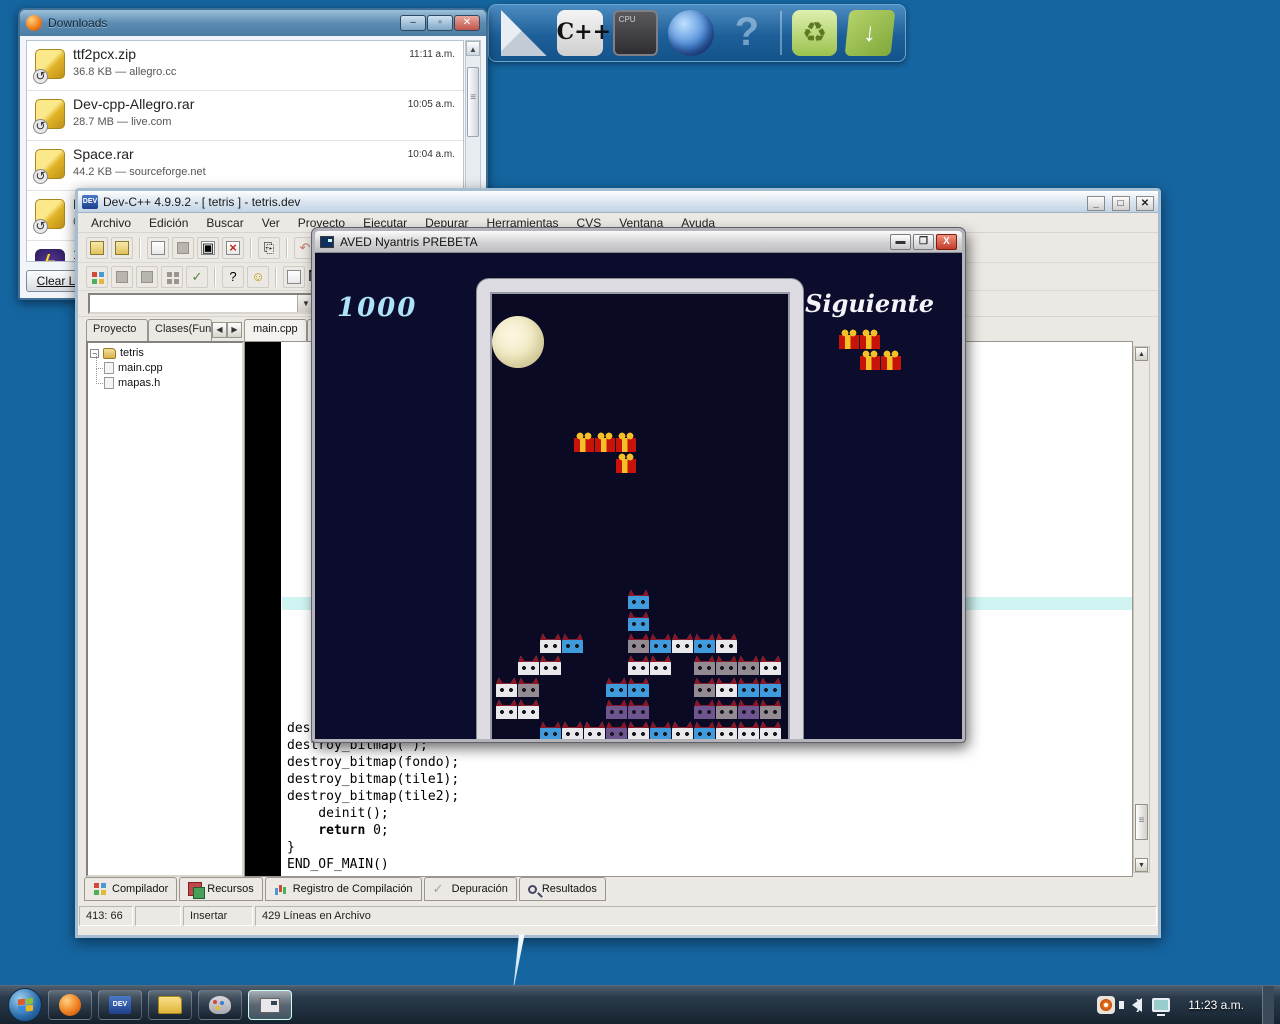  Describe the element at coordinates (1141, 609) in the screenshot. I see `editor-scrollbar: ▲ ▼` at that location.